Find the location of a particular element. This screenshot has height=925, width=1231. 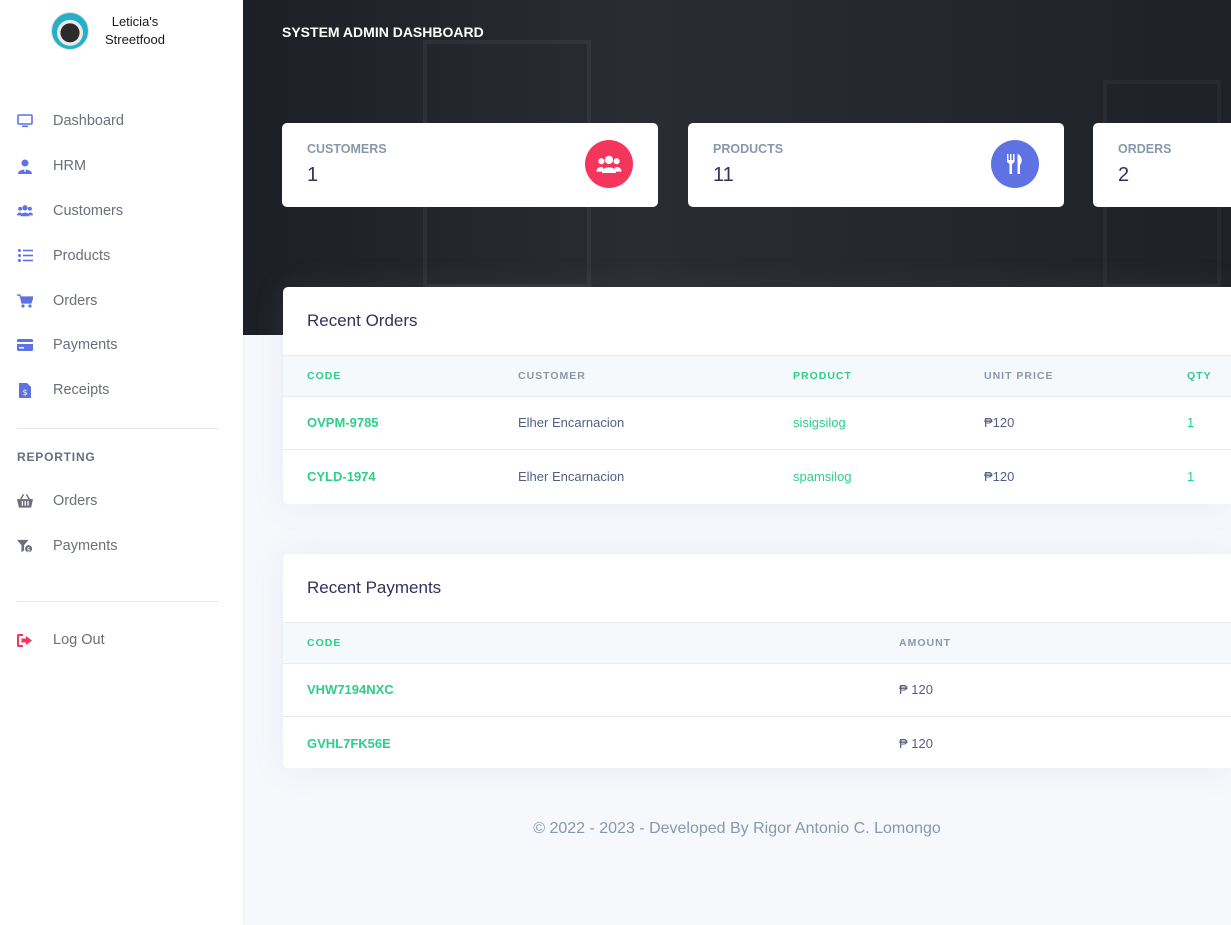

stat-value: 1 is located at coordinates (313, 175).